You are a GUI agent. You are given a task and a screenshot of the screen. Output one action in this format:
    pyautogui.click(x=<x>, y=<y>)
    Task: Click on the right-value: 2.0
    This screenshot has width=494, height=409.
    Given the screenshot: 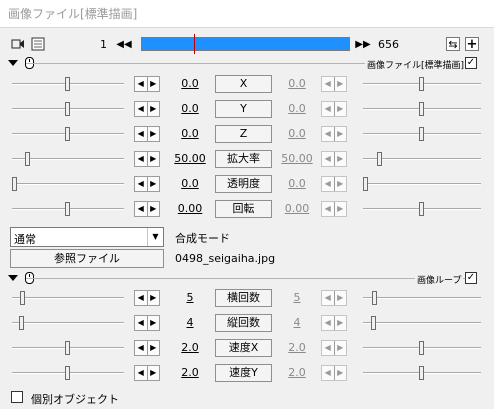 What is the action you would take?
    pyautogui.click(x=297, y=372)
    